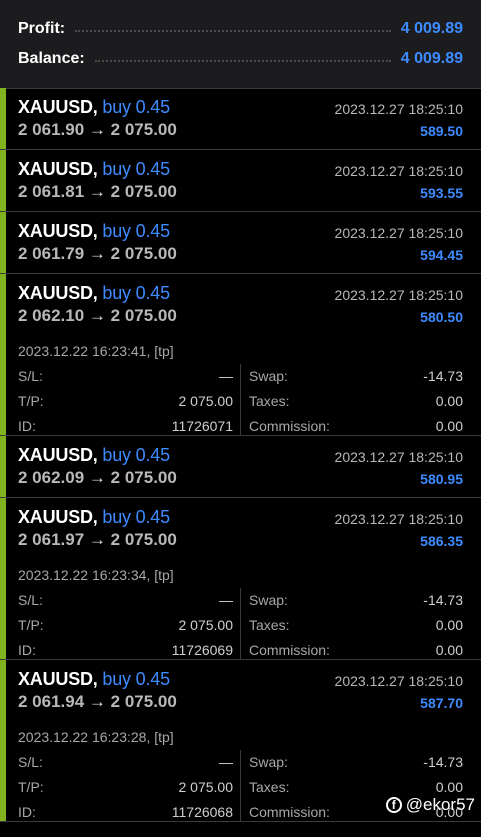 The width and height of the screenshot is (481, 837). I want to click on trade-prices: 2 062.10 → 2 075.00, so click(97, 316).